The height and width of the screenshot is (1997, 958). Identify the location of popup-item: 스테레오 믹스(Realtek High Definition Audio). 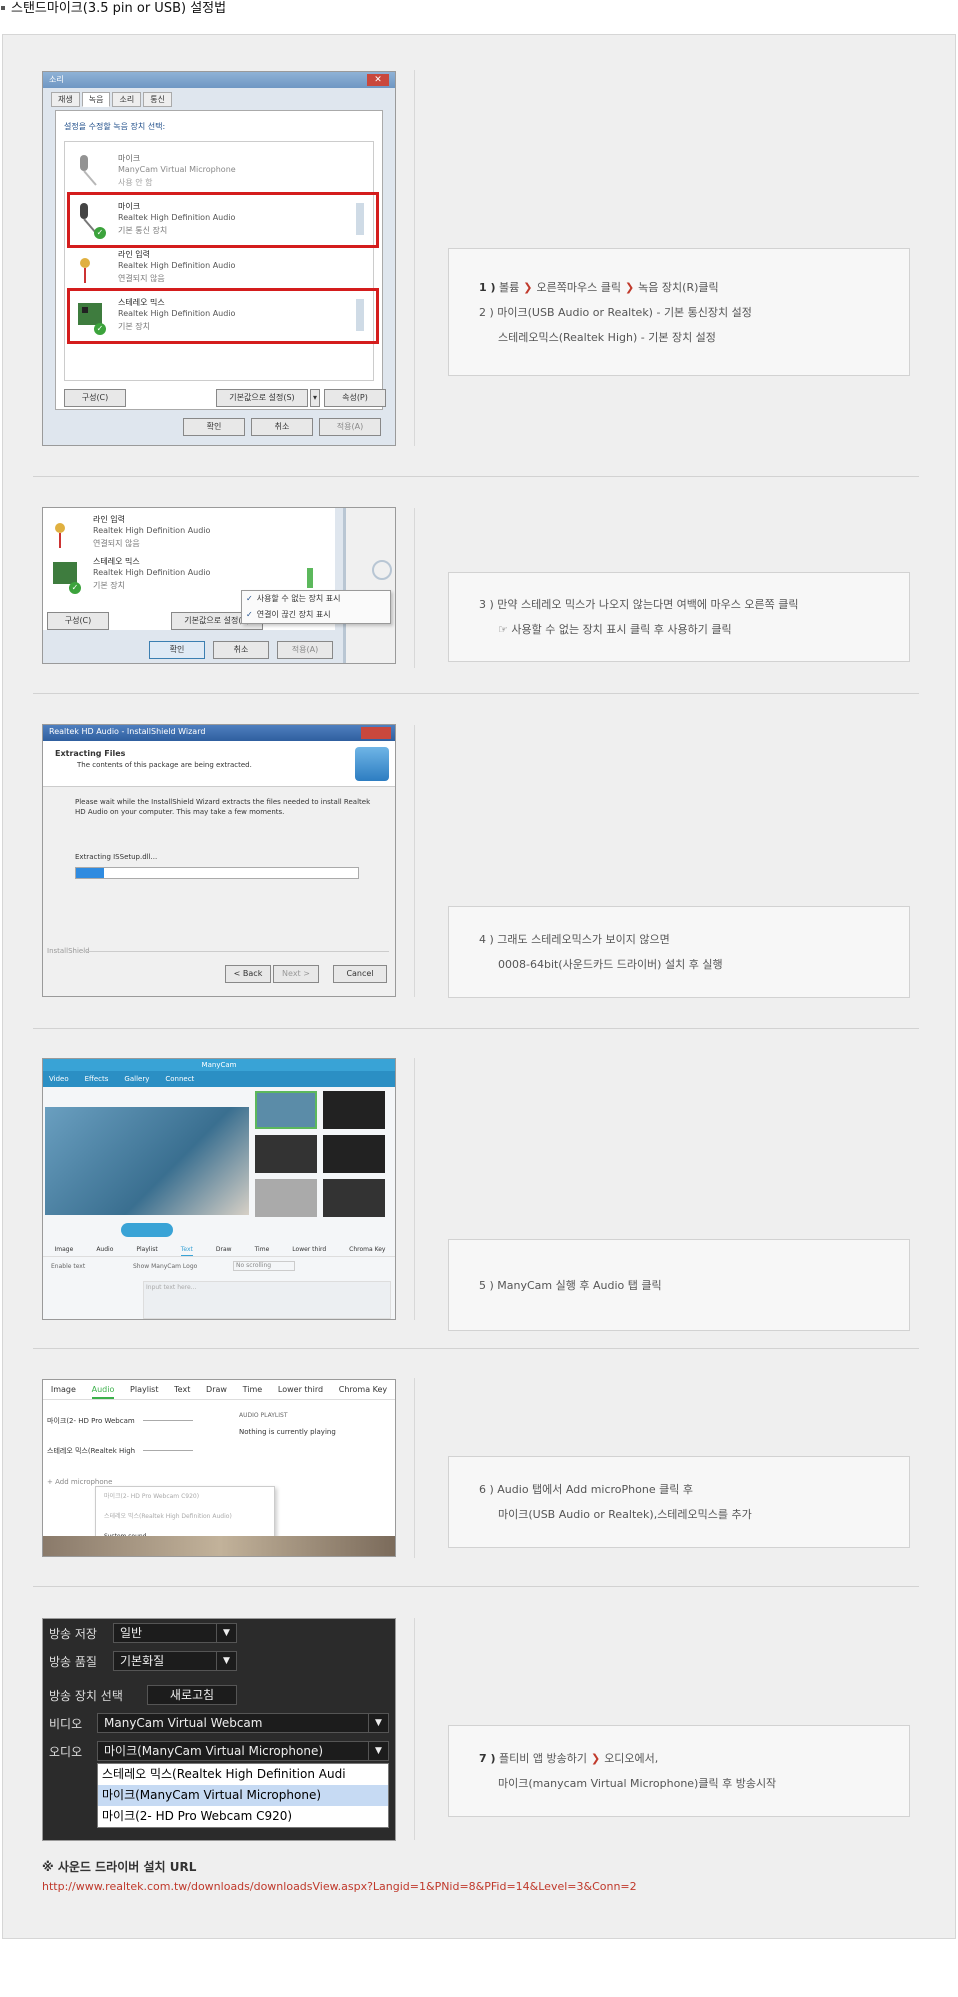
(185, 1517).